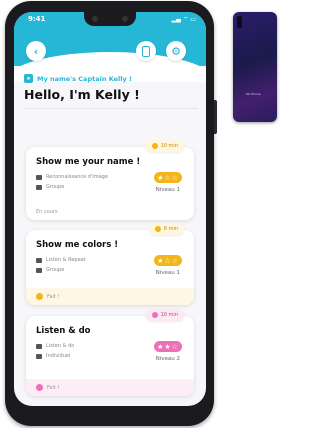 The height and width of the screenshot is (428, 320). Describe the element at coordinates (110, 19) in the screenshot. I see `camera-notch` at that location.